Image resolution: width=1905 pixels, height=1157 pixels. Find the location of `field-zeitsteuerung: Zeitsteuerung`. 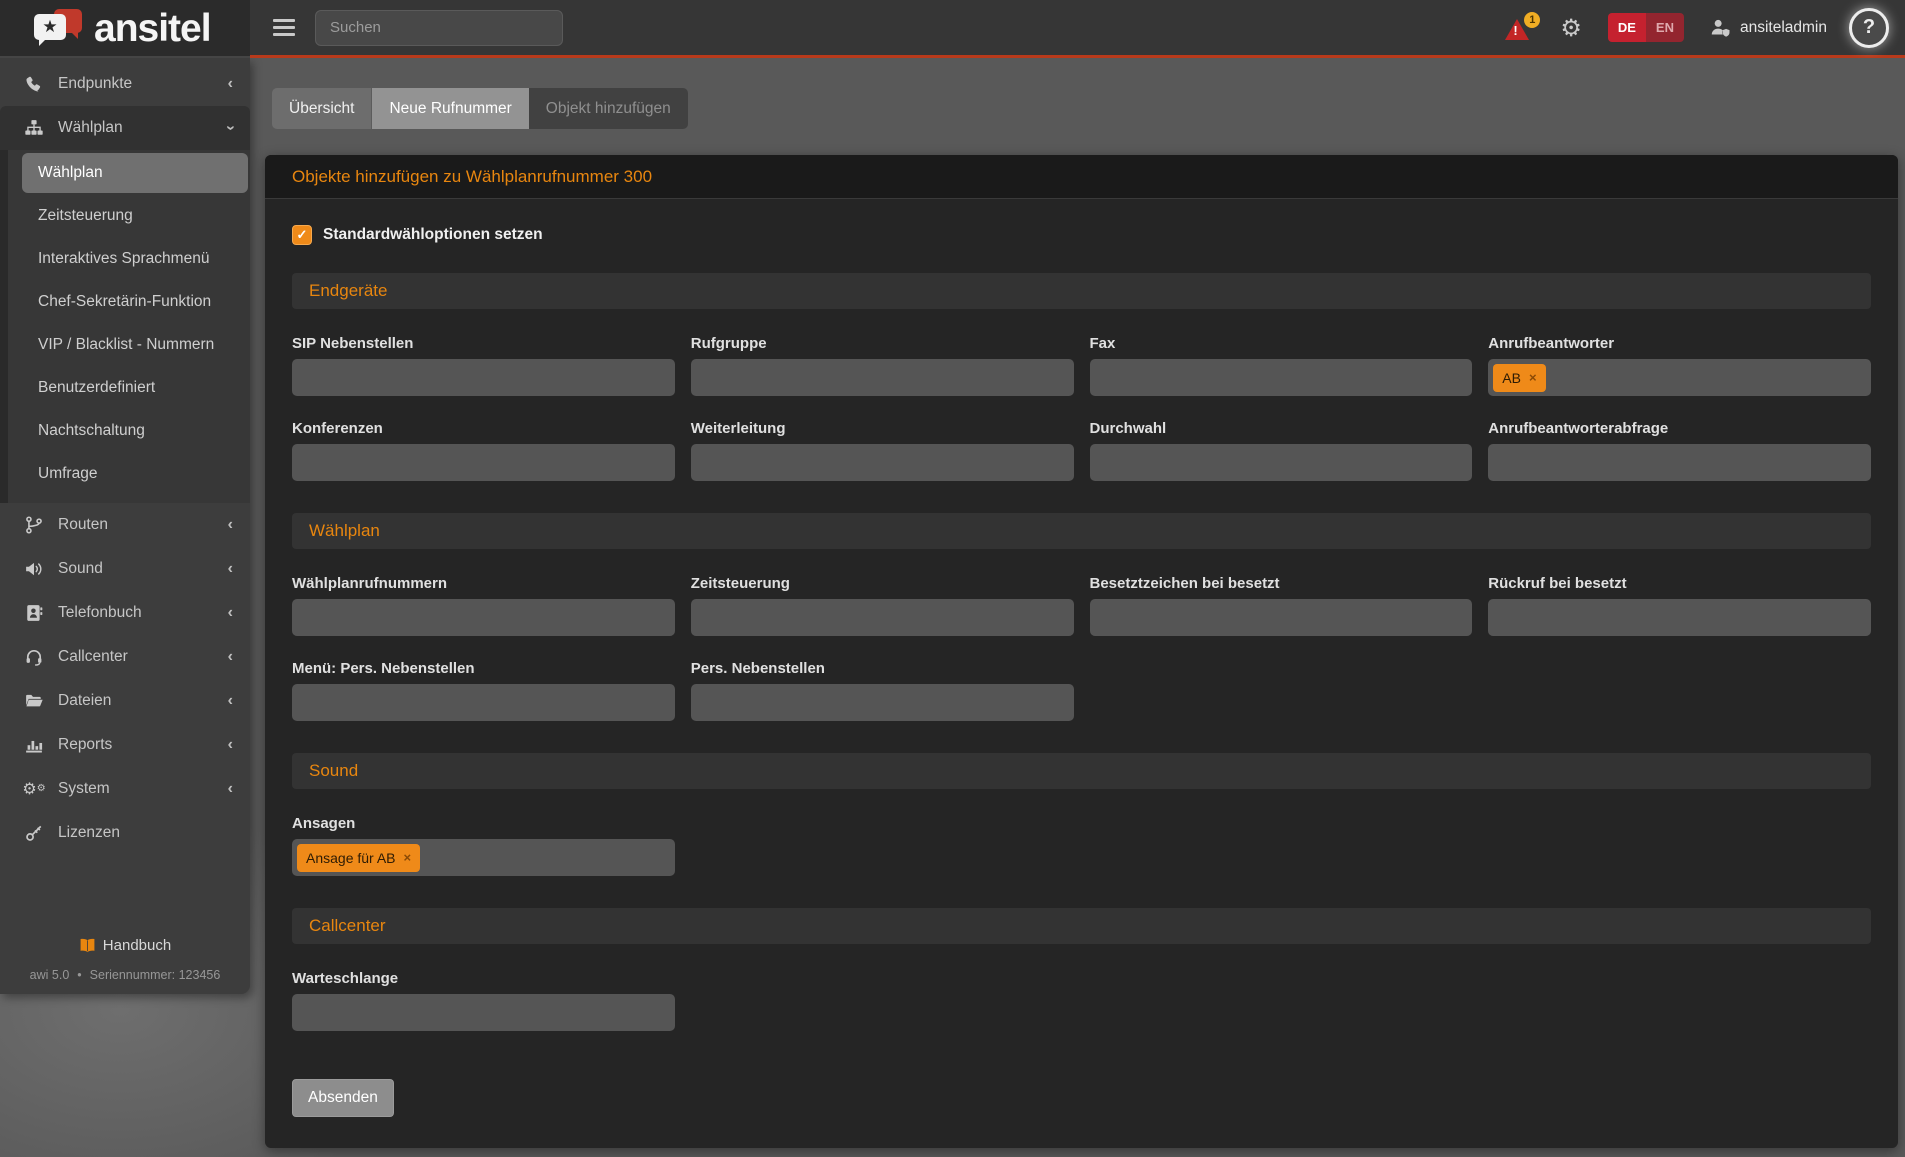

field-zeitsteuerung: Zeitsteuerung is located at coordinates (882, 605).